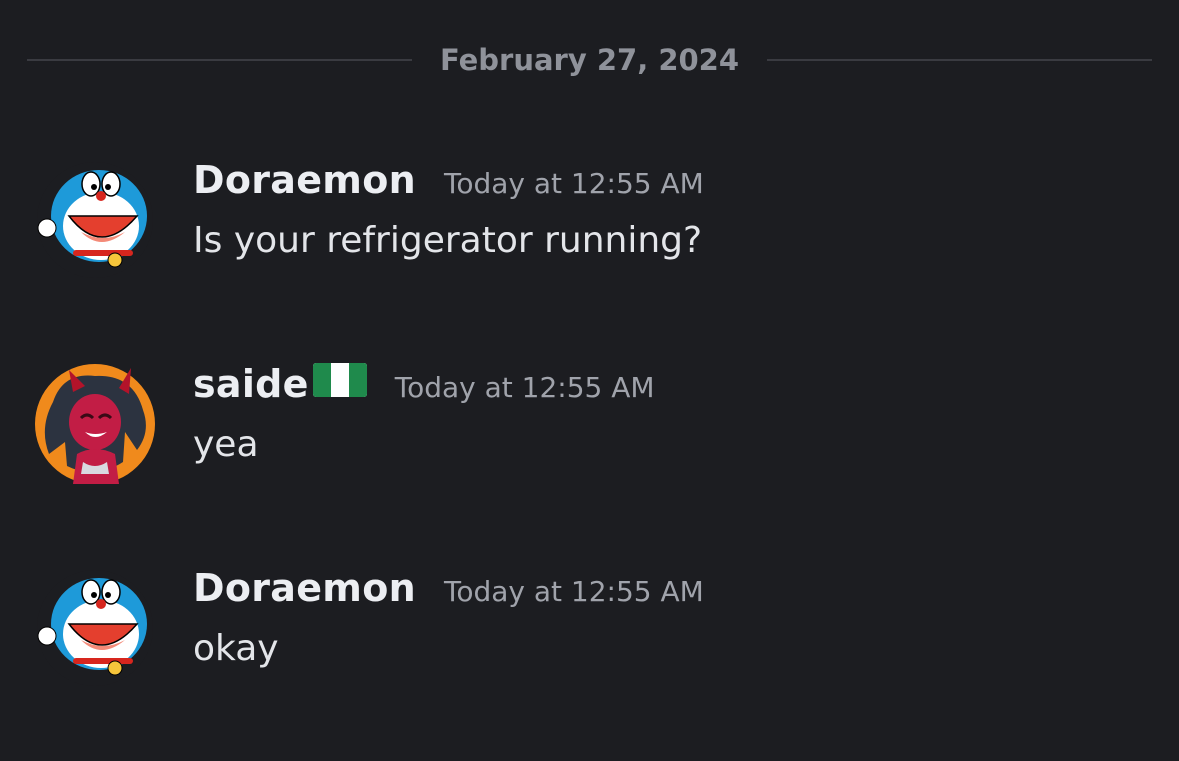 The image size is (1179, 761). Describe the element at coordinates (236, 648) in the screenshot. I see `message-text: okay` at that location.